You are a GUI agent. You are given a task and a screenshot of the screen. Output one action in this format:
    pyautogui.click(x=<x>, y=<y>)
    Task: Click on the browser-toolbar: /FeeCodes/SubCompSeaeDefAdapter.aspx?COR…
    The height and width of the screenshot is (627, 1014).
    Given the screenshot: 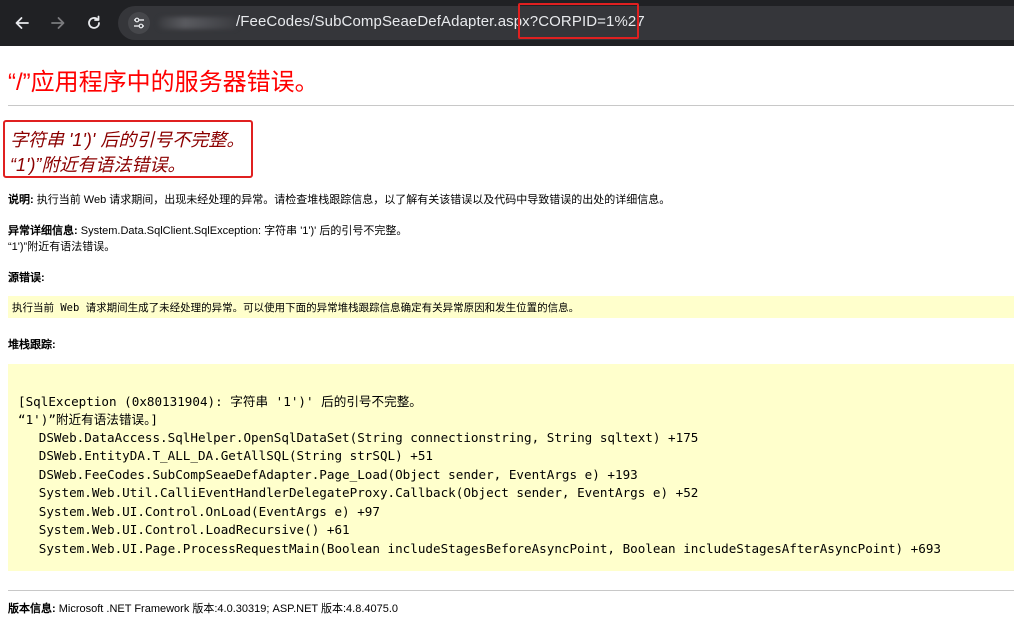 What is the action you would take?
    pyautogui.click(x=507, y=23)
    